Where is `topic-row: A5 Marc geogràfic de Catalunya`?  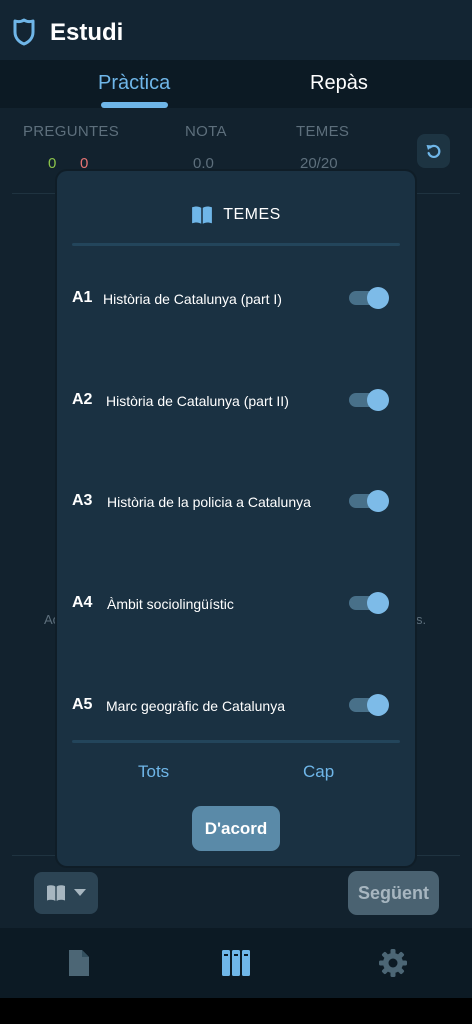 topic-row: A5 Marc geogràfic de Catalunya is located at coordinates (236, 705).